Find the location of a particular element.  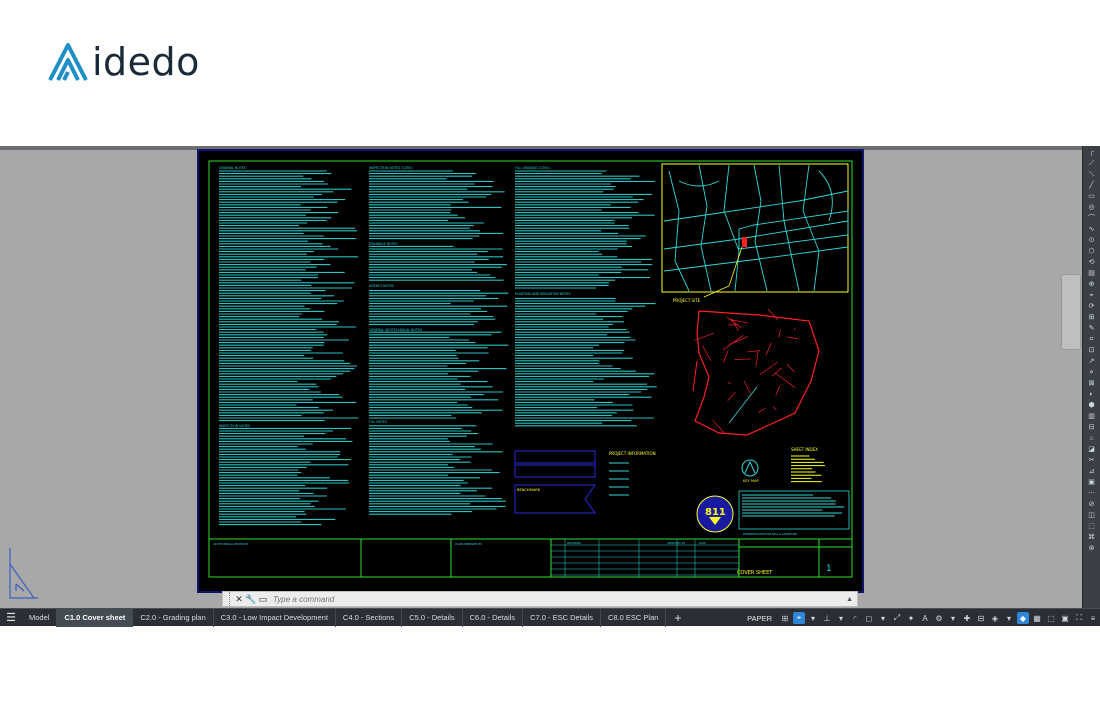

tool-icon-22: ◐ is located at coordinates (1092, 394).